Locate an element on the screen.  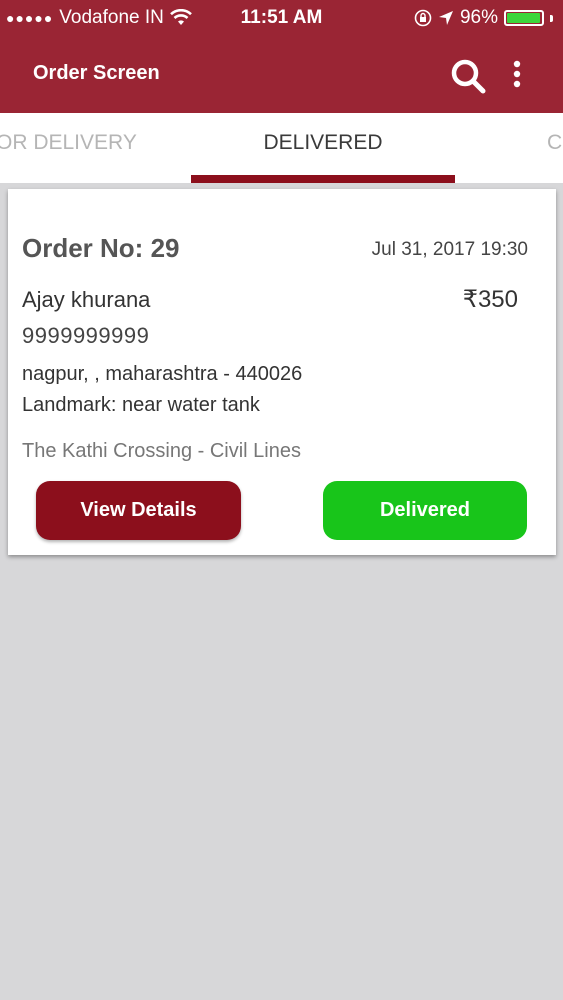
restaurant-name: The Kathi Crossing - Civil Lines is located at coordinates (161, 451).